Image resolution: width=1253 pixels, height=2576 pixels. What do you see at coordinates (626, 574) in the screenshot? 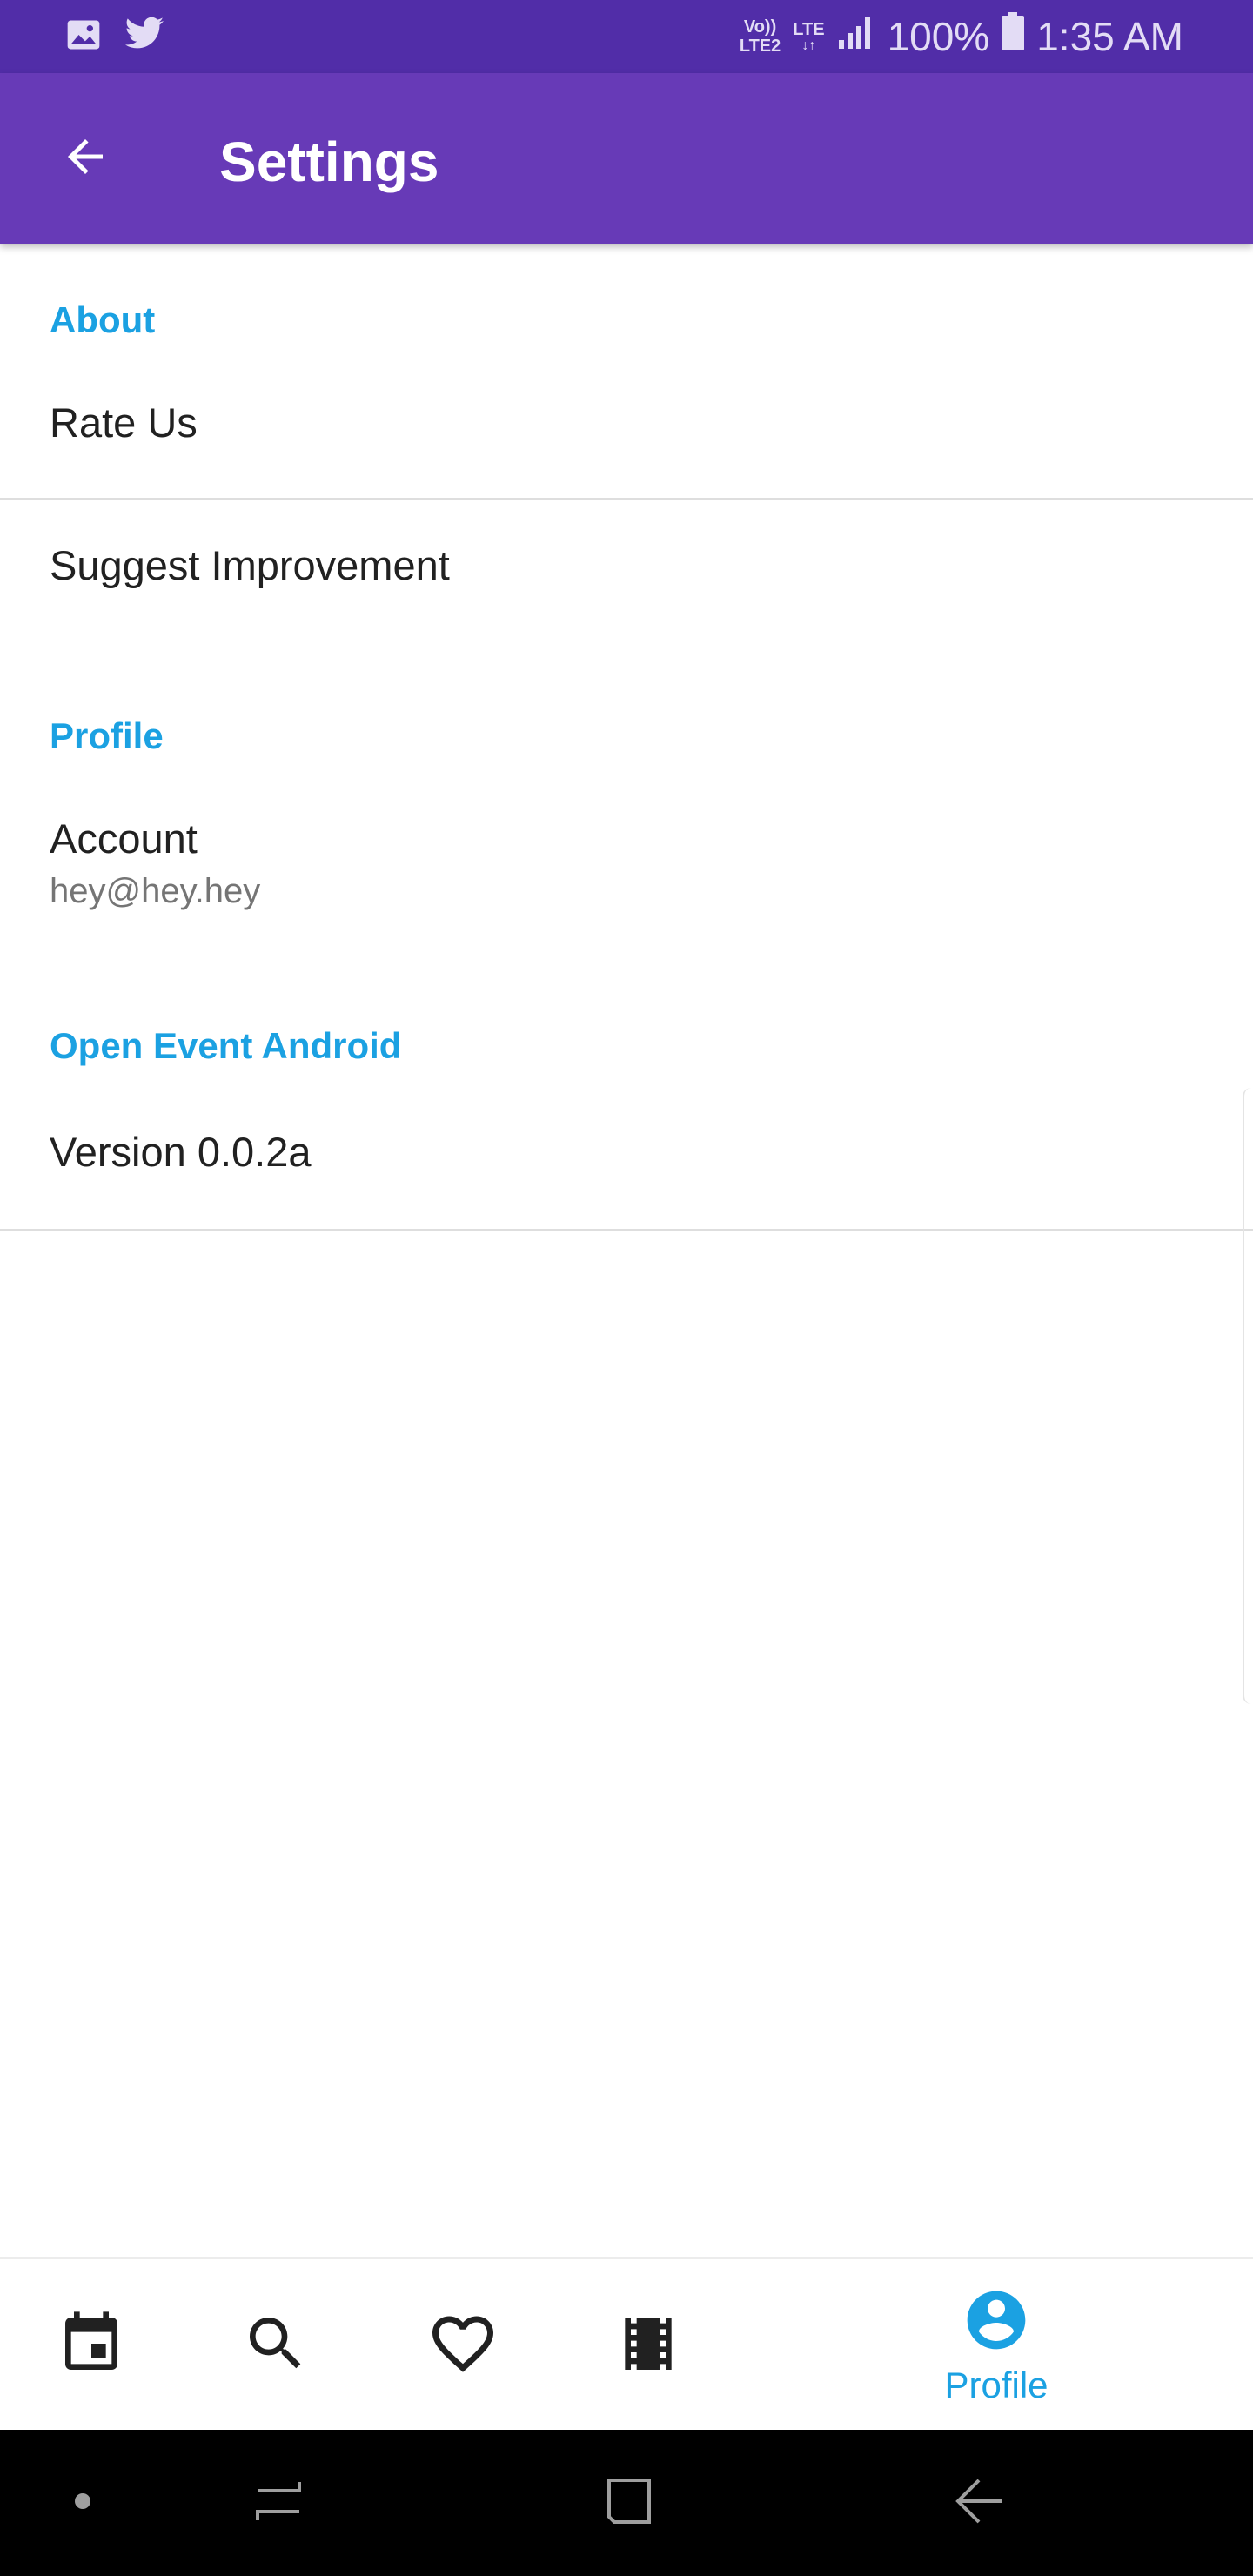
I see `pref-suggest-improvement: Suggest Improvement` at bounding box center [626, 574].